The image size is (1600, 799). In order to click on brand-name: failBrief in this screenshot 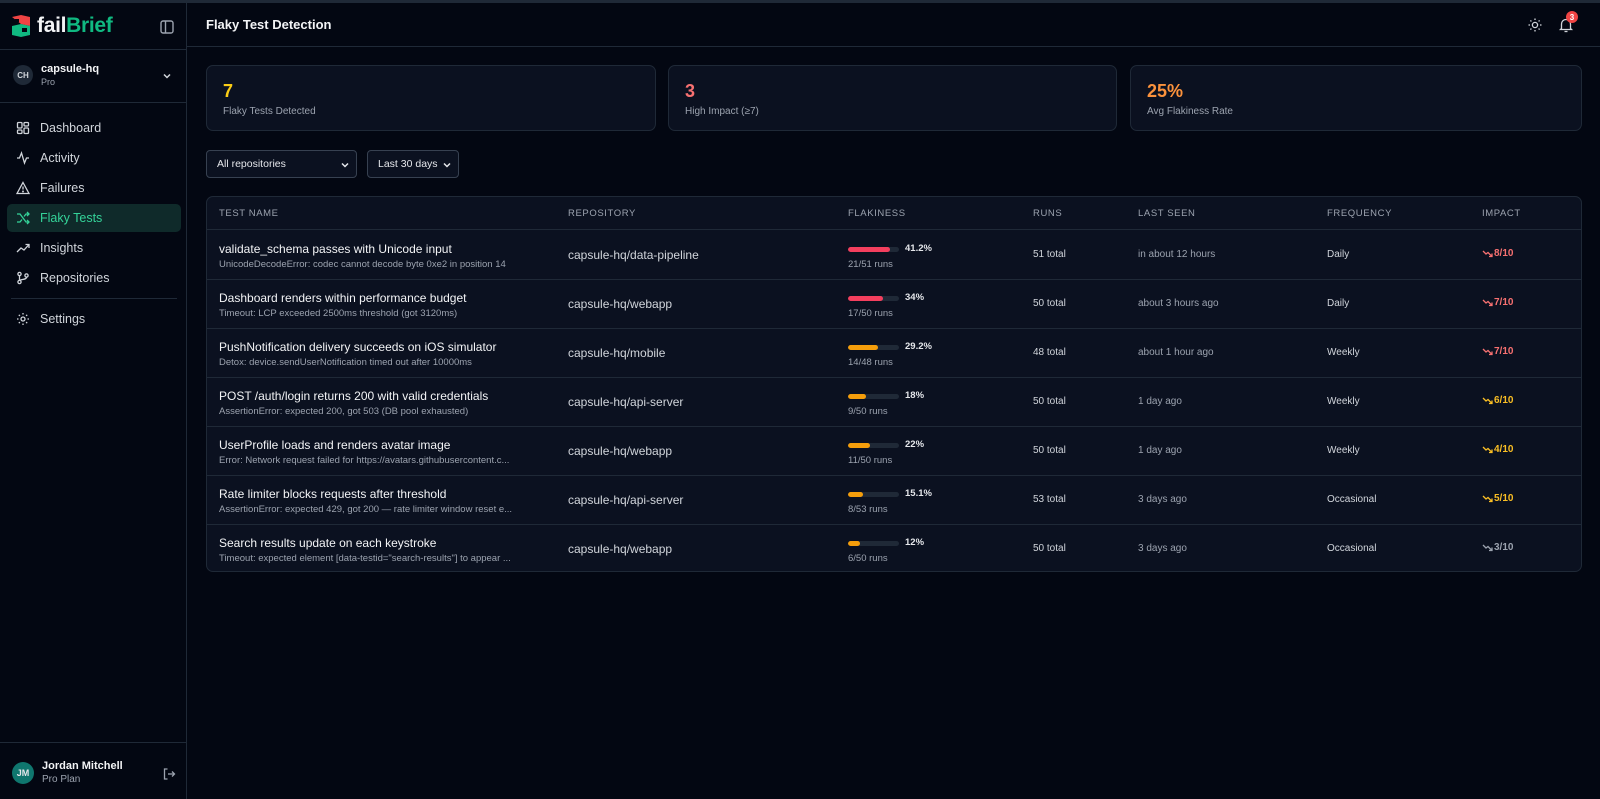, I will do `click(75, 25)`.